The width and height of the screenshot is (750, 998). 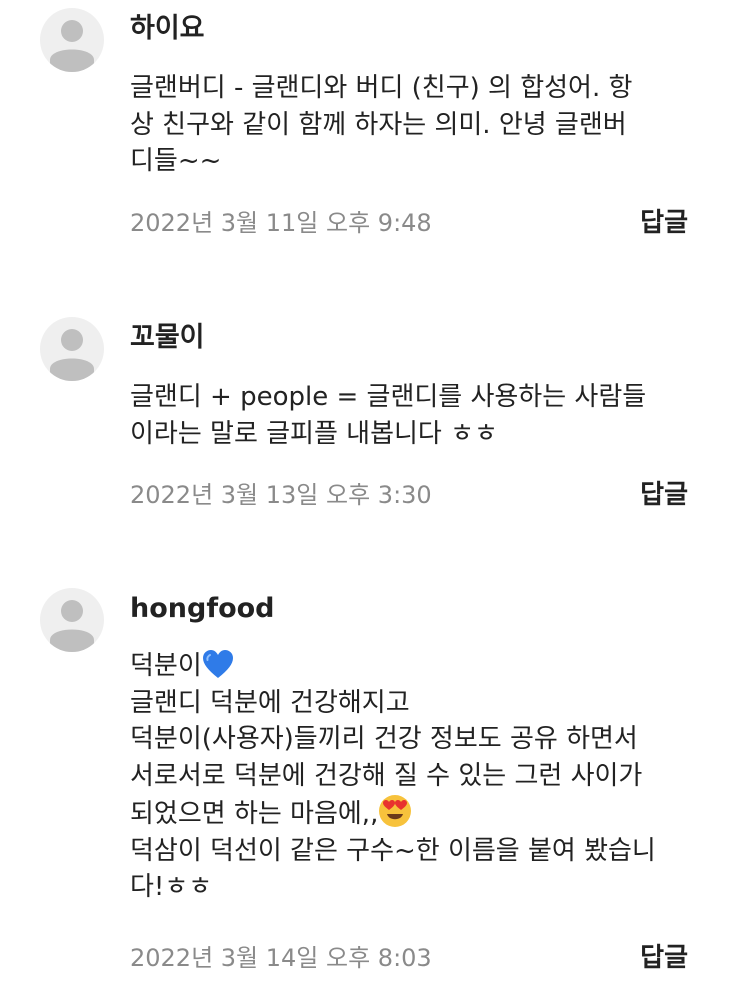 What do you see at coordinates (281, 495) in the screenshot?
I see `comment-timestamp: 2022년 3월 13일 오후 3:30` at bounding box center [281, 495].